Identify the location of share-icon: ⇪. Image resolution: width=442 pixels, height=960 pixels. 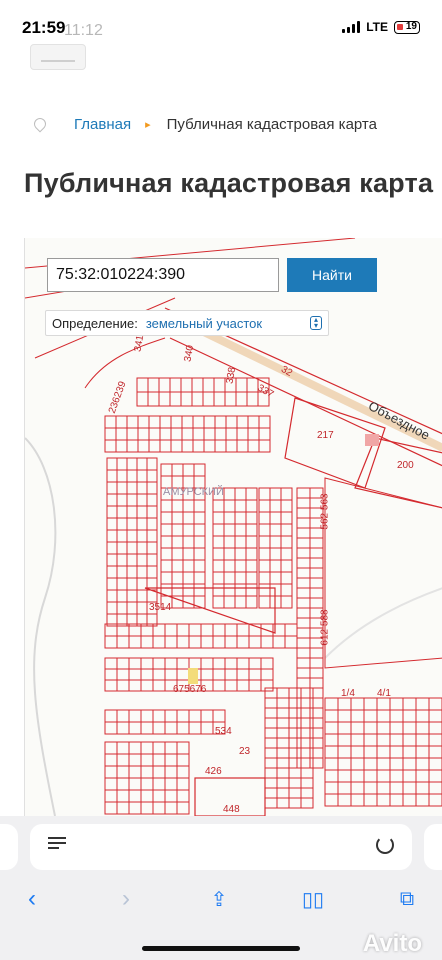
(219, 899).